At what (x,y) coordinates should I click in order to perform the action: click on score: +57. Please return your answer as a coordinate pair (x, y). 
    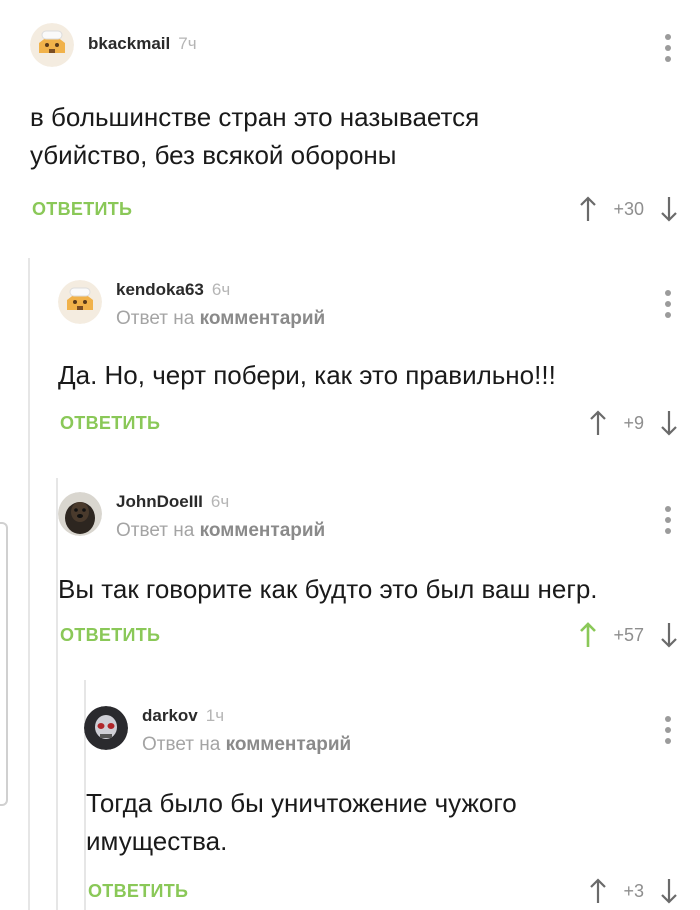
    Looking at the image, I should click on (628, 634).